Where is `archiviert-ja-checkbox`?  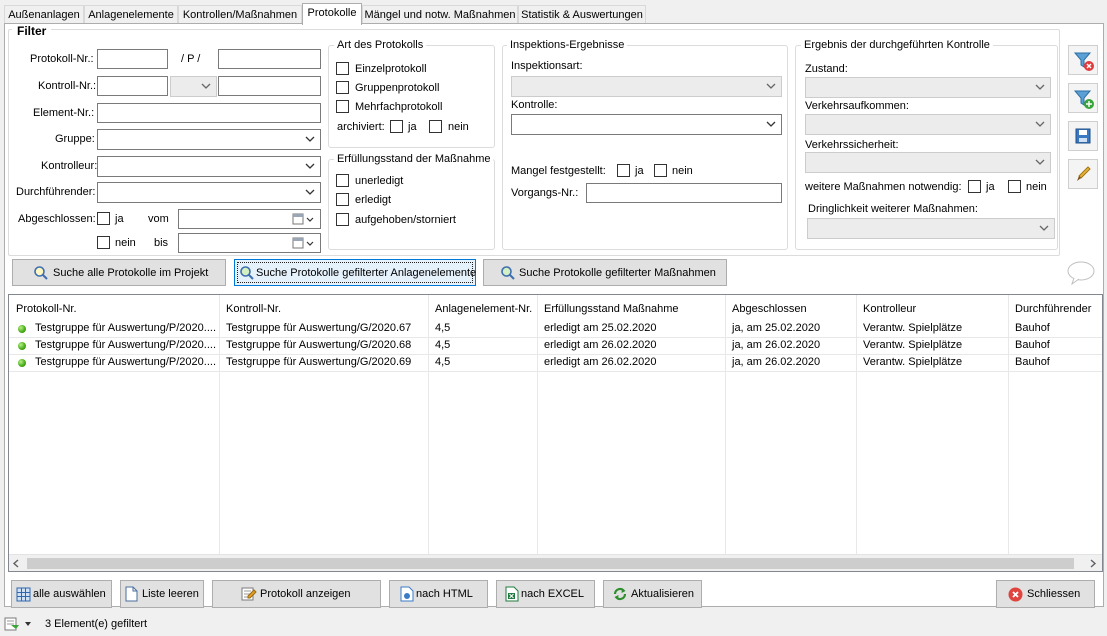
archiviert-ja-checkbox is located at coordinates (396, 126).